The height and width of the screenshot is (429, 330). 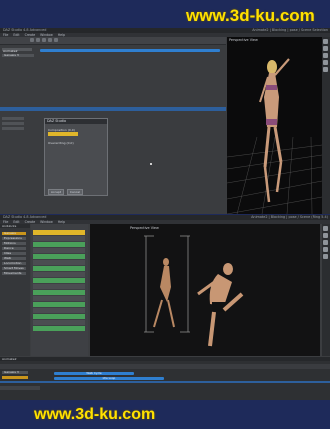 What do you see at coordinates (14, 263) in the screenshot?
I see `library-item-locomotion: Locomotion` at bounding box center [14, 263].